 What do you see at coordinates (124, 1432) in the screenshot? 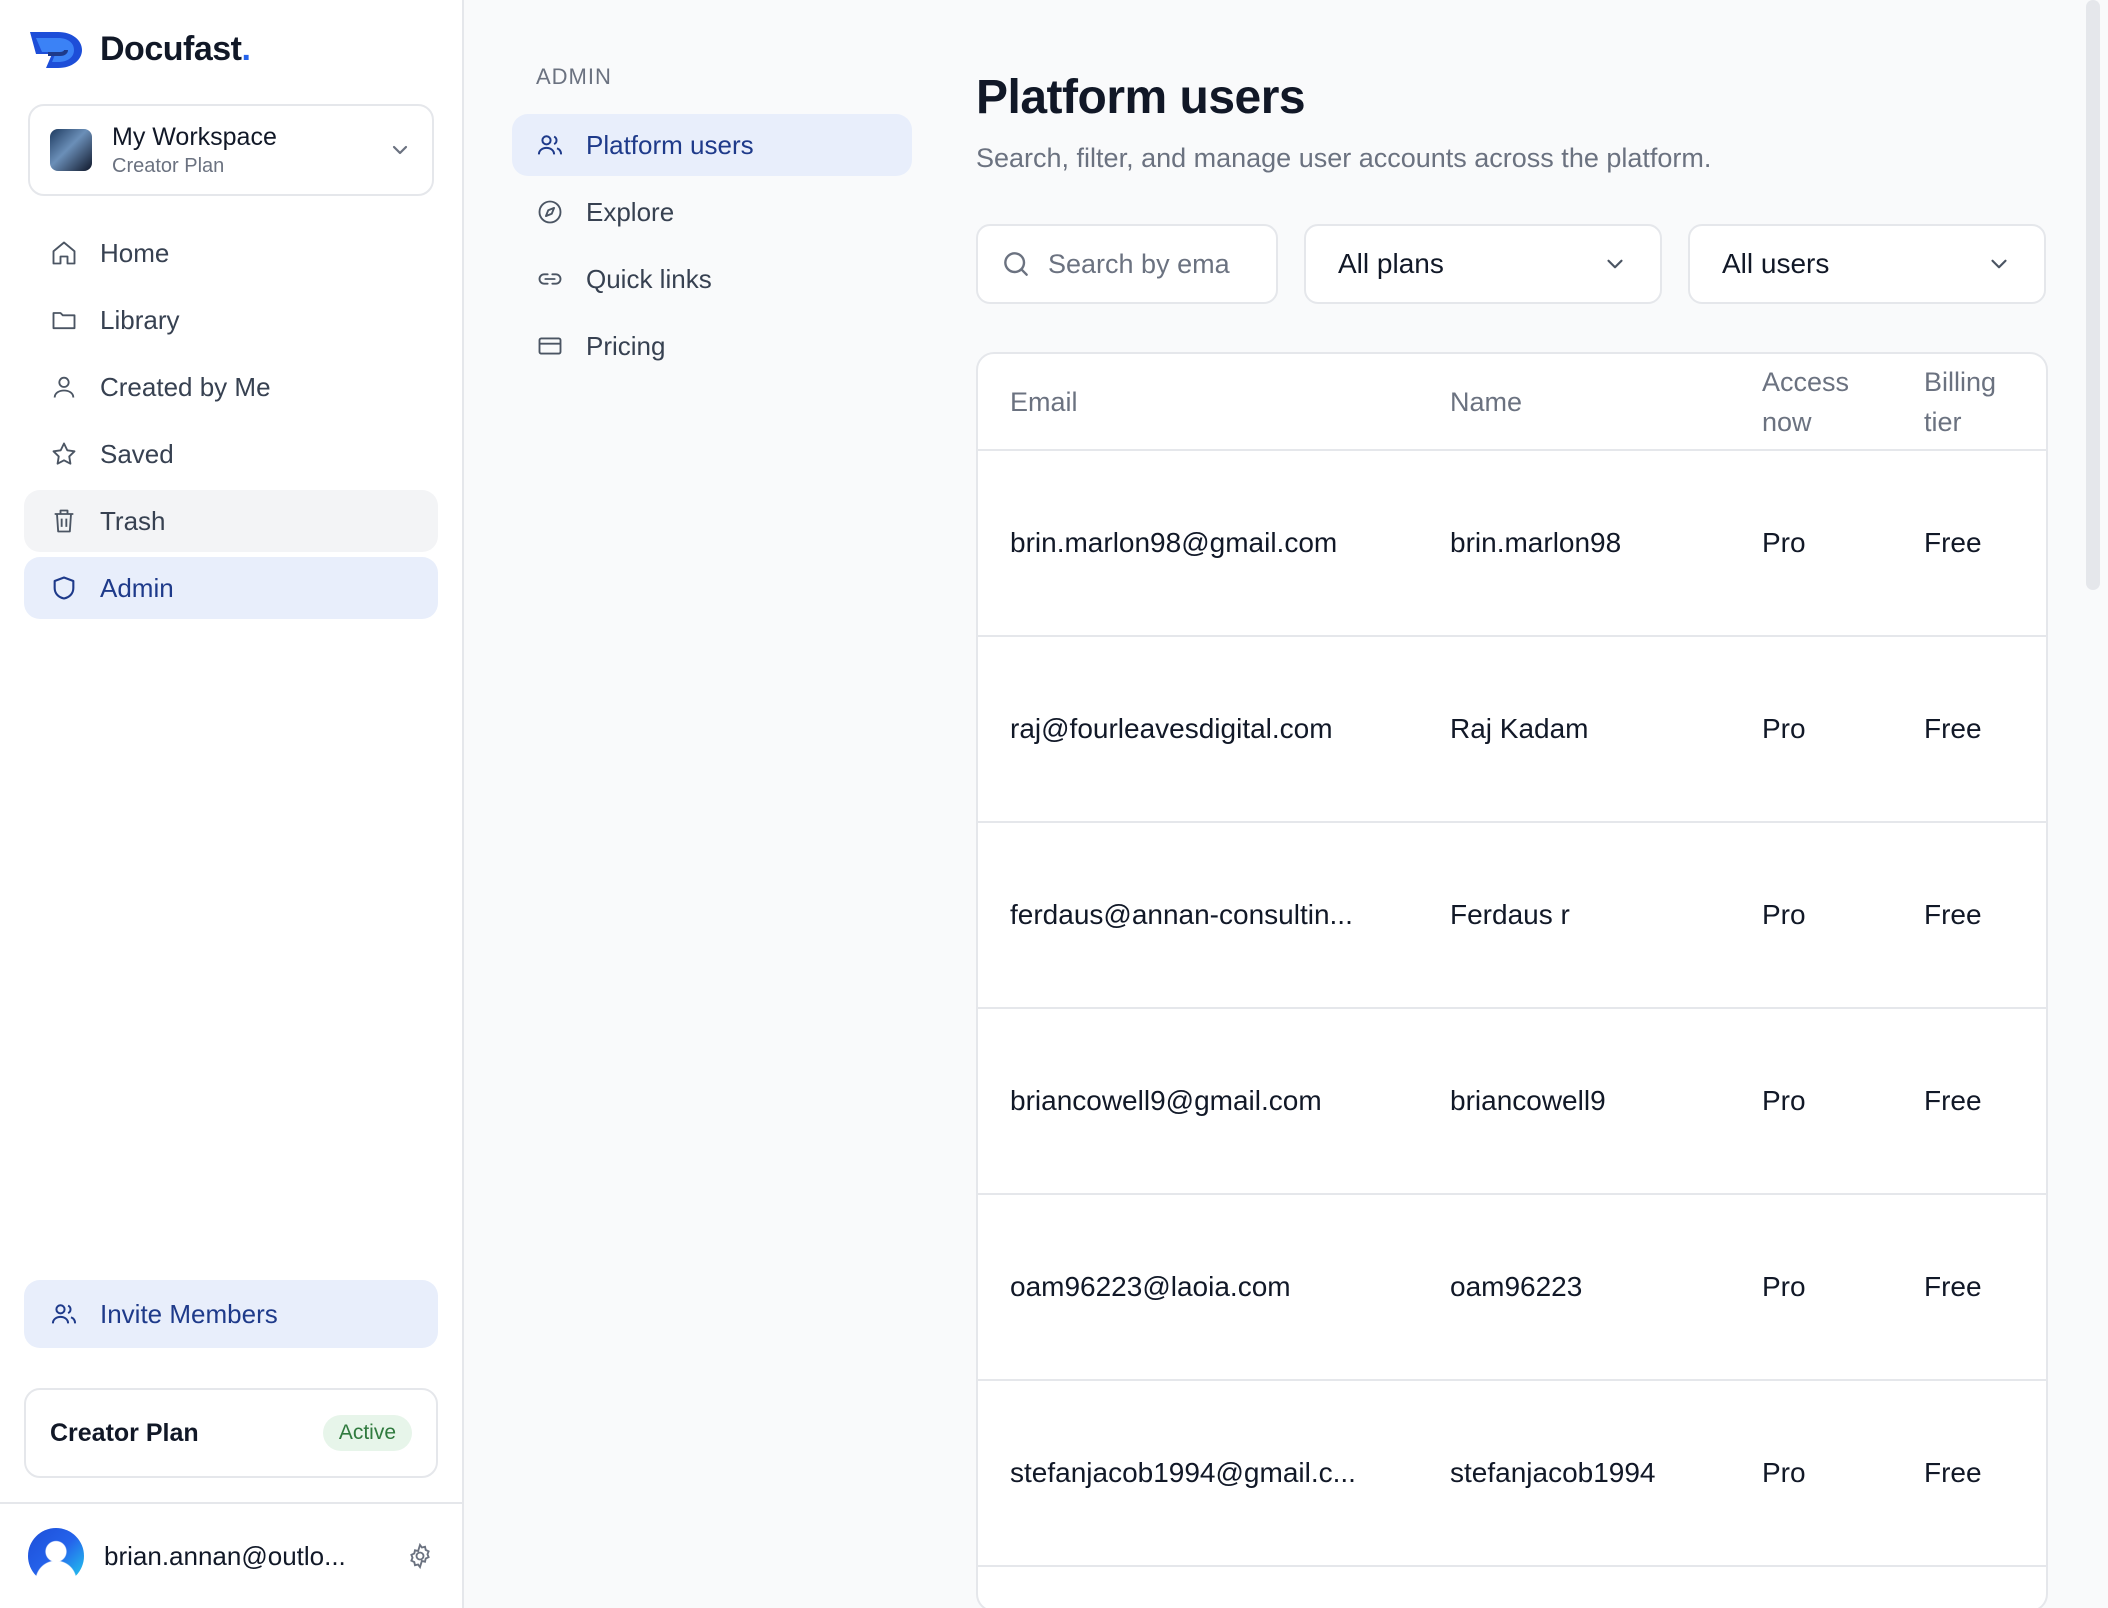
I see `plan-name: Creator Plan` at bounding box center [124, 1432].